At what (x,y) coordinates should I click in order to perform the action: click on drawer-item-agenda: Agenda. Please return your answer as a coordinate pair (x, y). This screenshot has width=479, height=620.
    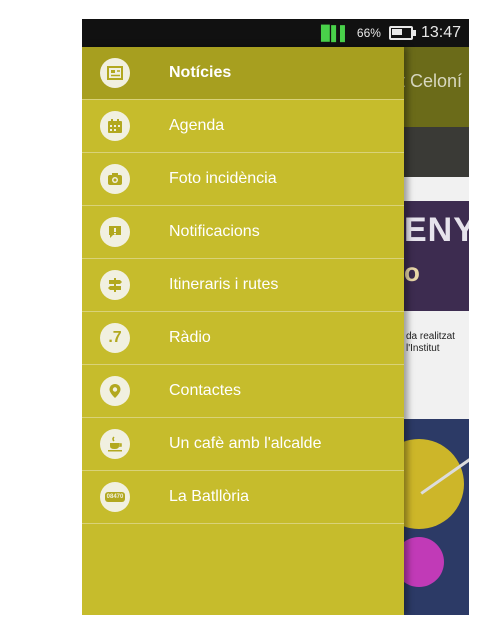
    Looking at the image, I should click on (243, 126).